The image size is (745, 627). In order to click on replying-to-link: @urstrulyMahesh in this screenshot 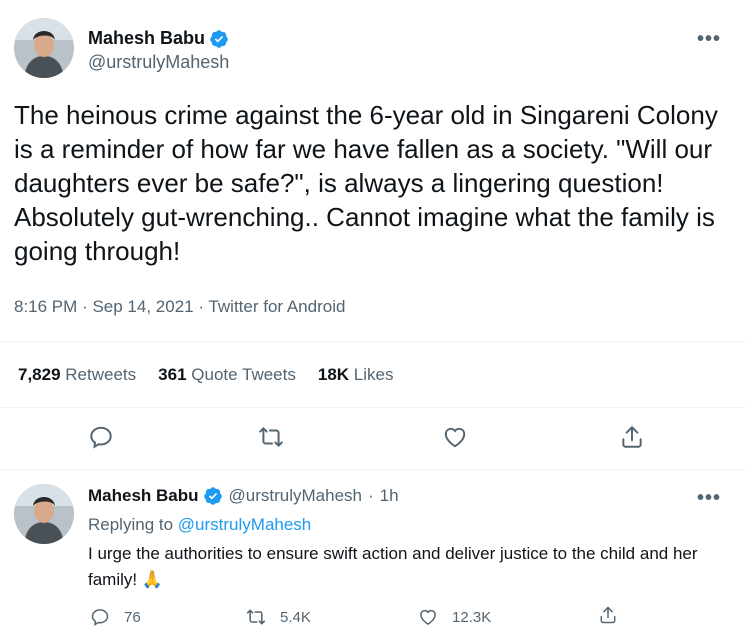, I will do `click(244, 524)`.